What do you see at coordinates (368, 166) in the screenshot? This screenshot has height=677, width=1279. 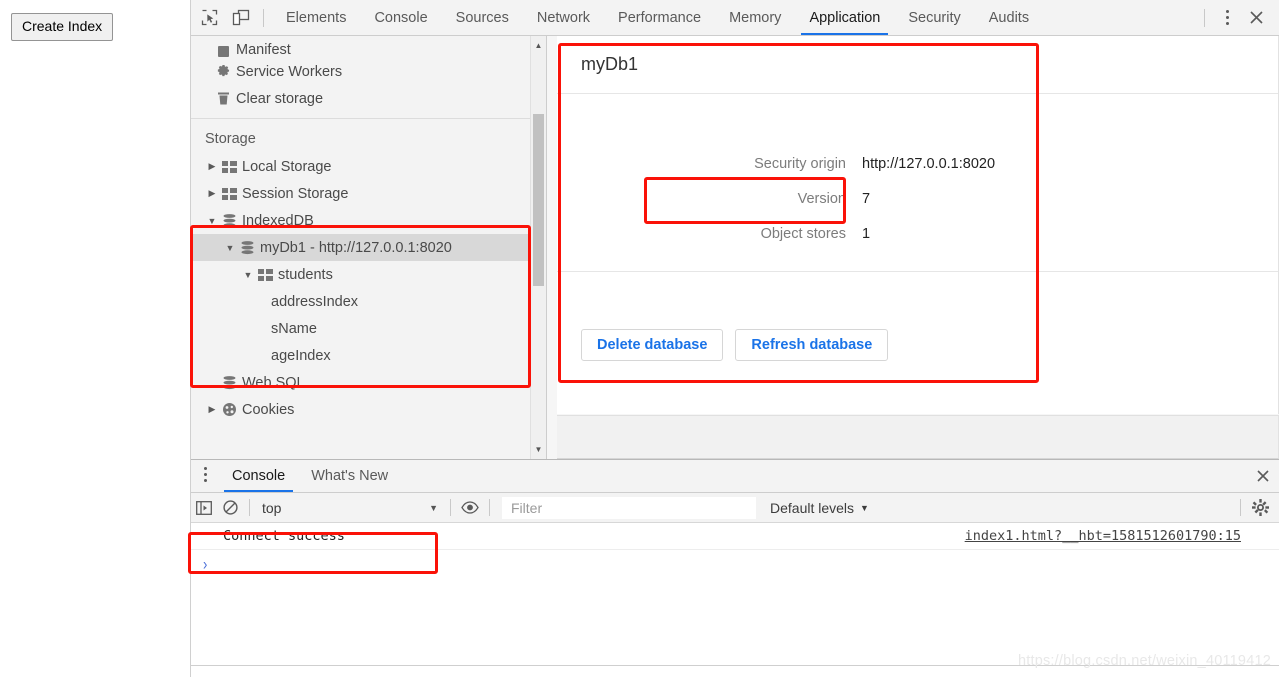 I see `sidebar-item-local-storage: ▶ Local Storage` at bounding box center [368, 166].